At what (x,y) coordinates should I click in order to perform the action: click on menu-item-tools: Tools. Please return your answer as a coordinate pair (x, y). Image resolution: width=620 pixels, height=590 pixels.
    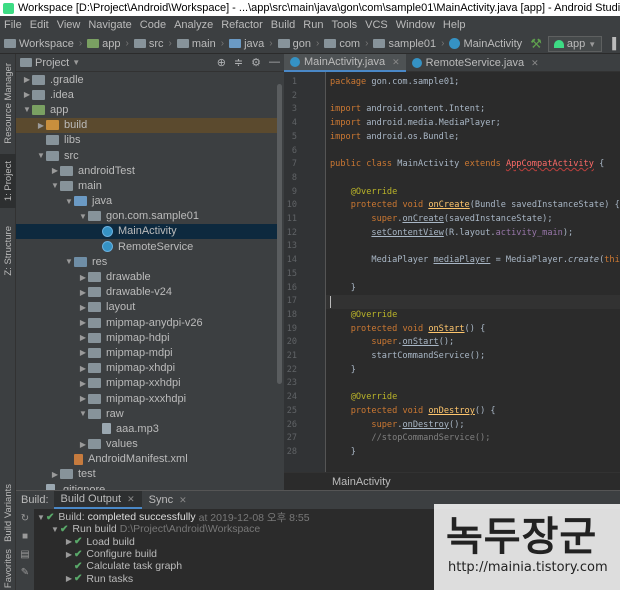
    Looking at the image, I should click on (344, 25).